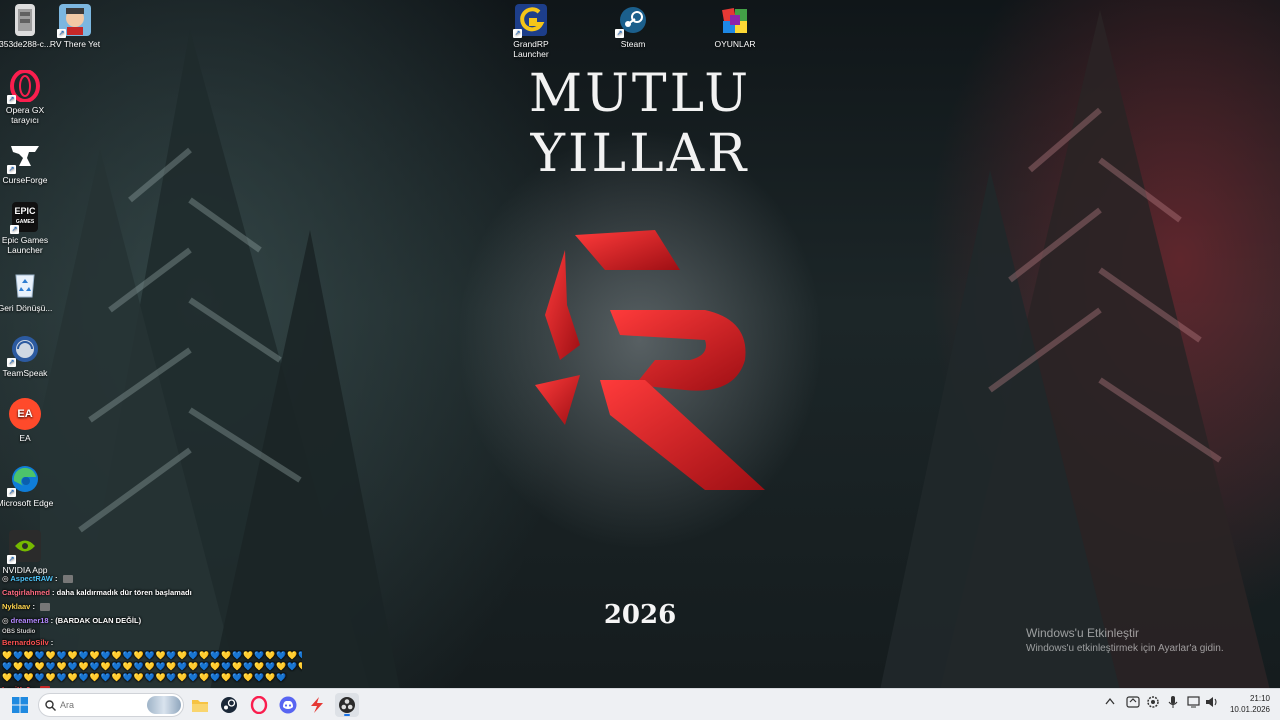 The width and height of the screenshot is (1280, 720). Describe the element at coordinates (735, 44) in the screenshot. I see `desktop-icon-label: OYUNLAR` at that location.